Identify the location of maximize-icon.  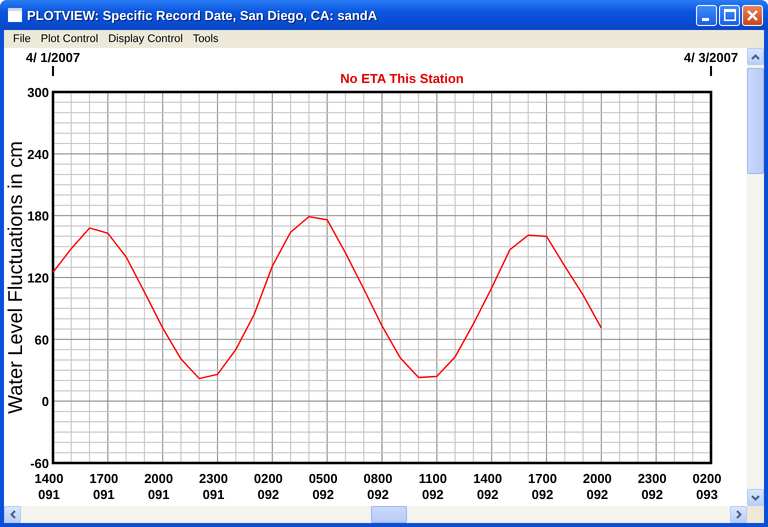
(730, 15).